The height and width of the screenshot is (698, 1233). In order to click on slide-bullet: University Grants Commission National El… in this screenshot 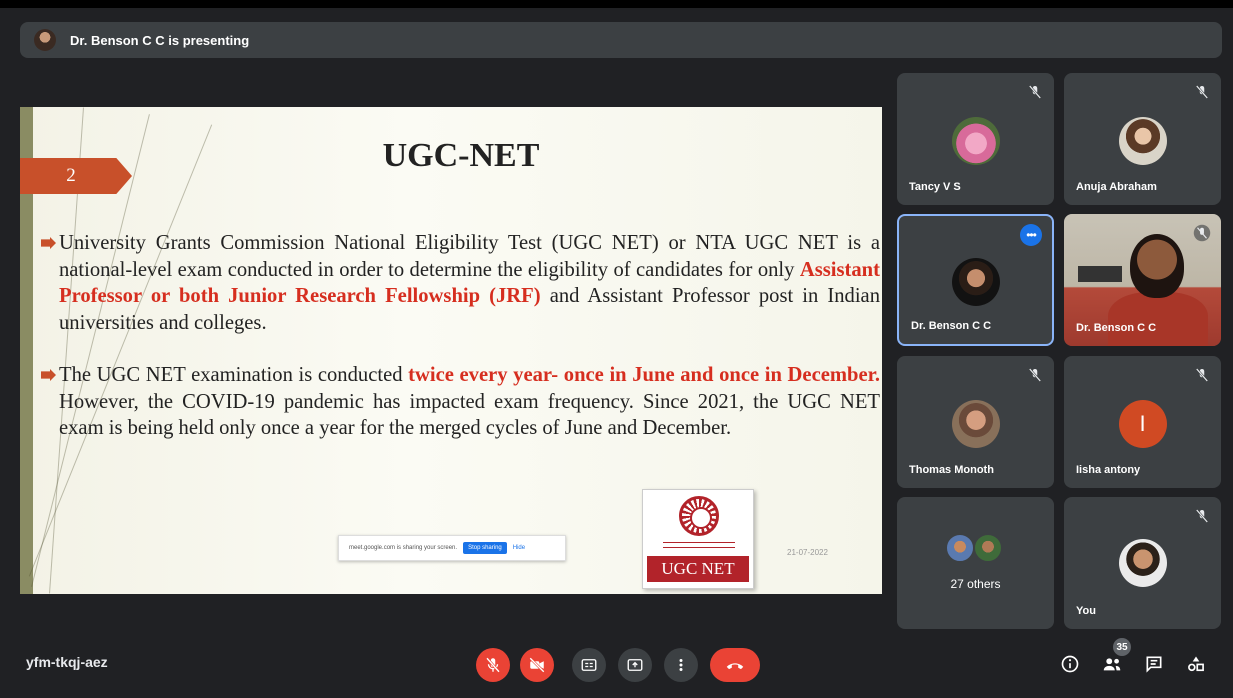, I will do `click(460, 283)`.